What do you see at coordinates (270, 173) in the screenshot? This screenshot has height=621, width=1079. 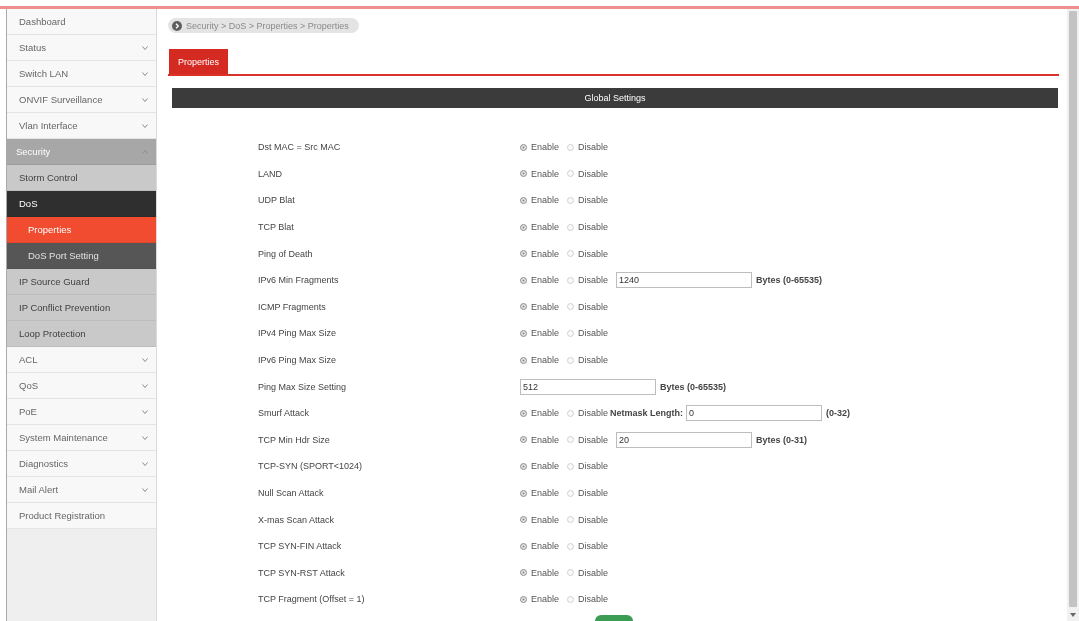 I see `setting-label: LAND` at bounding box center [270, 173].